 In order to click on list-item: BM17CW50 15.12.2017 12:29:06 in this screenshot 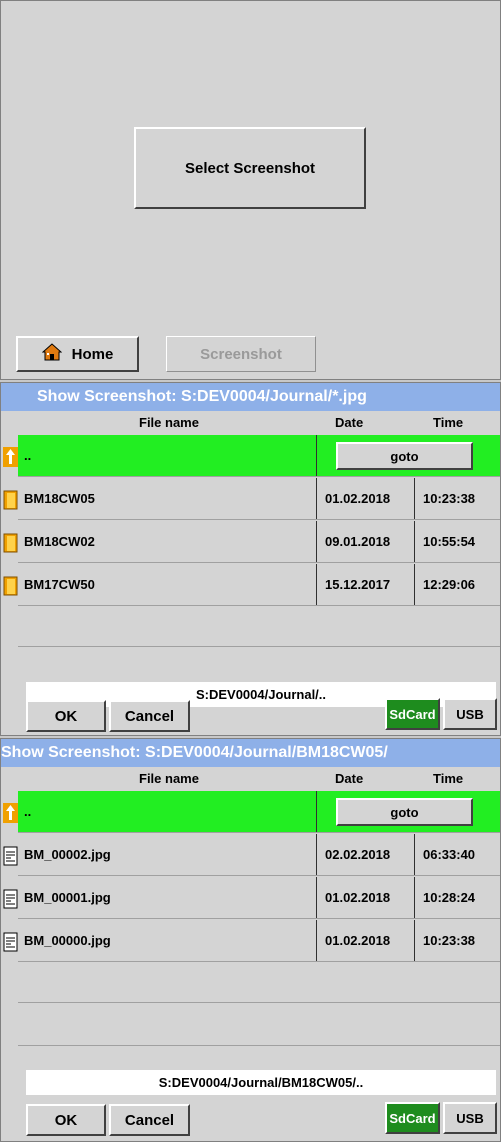, I will do `click(259, 585)`.